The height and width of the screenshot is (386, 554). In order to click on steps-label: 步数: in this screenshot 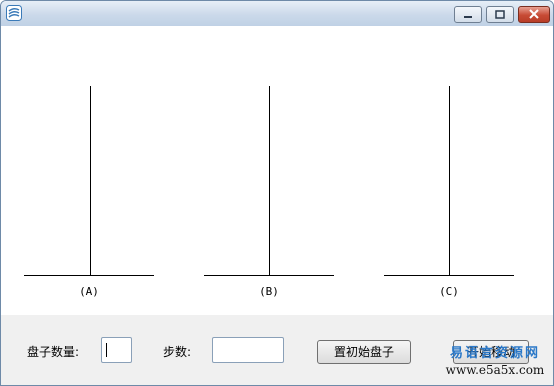, I will do `click(177, 352)`.